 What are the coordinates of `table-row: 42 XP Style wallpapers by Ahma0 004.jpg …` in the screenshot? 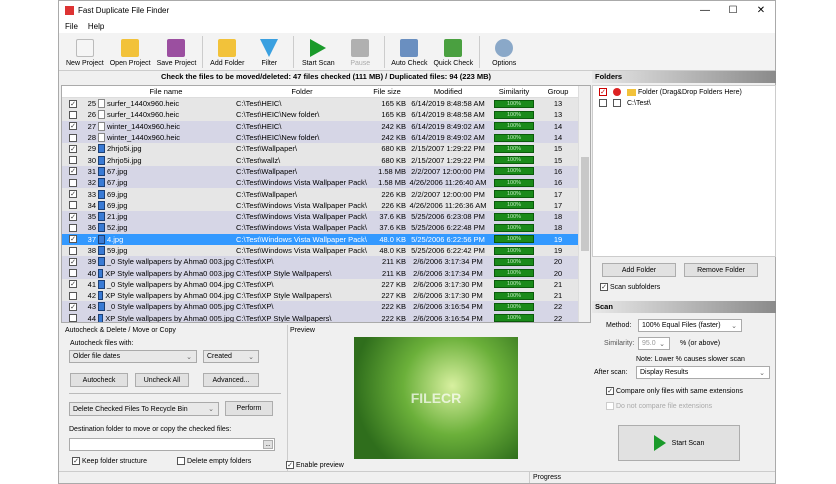 It's located at (326, 296).